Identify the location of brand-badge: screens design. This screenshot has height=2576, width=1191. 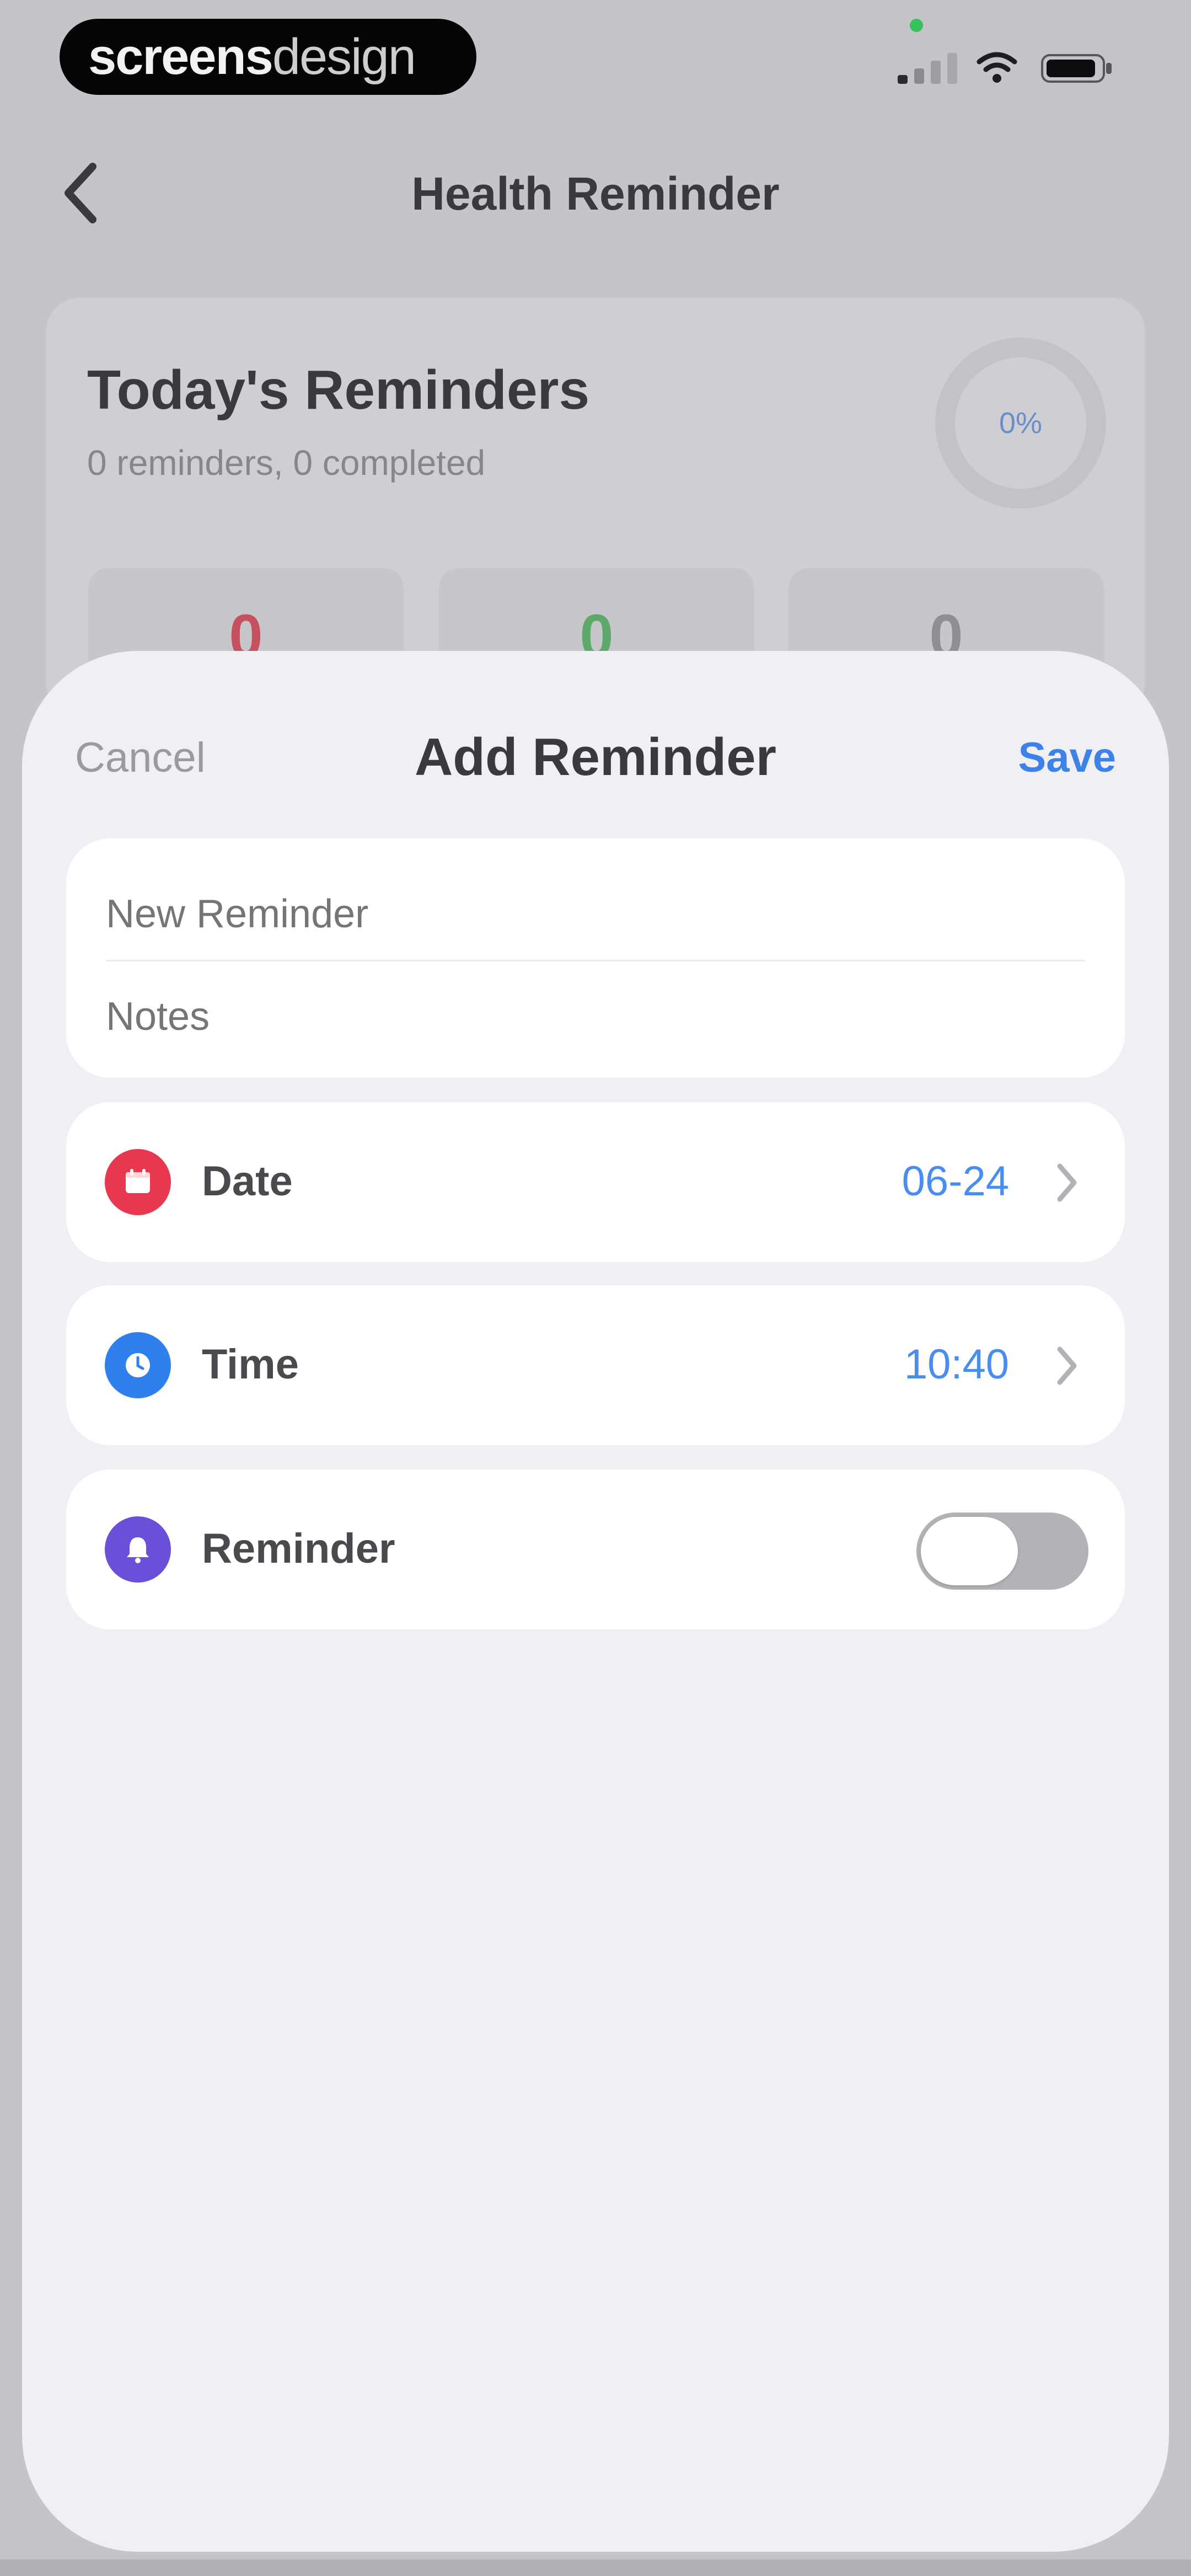
(268, 57).